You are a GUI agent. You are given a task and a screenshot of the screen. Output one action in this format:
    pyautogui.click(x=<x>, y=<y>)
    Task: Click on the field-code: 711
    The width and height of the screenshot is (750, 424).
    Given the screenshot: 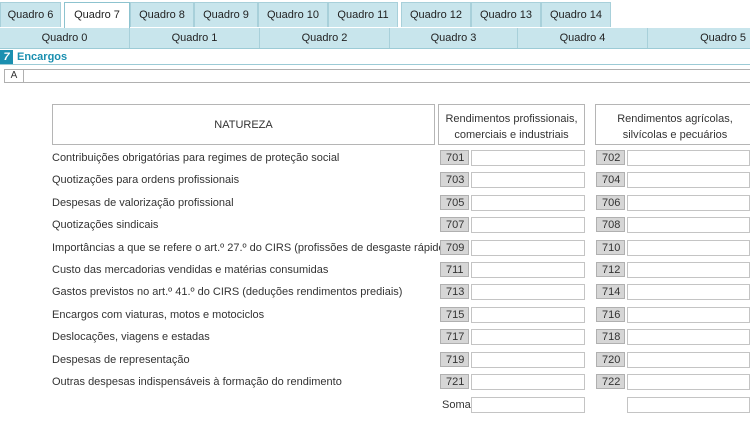 What is the action you would take?
    pyautogui.click(x=454, y=269)
    